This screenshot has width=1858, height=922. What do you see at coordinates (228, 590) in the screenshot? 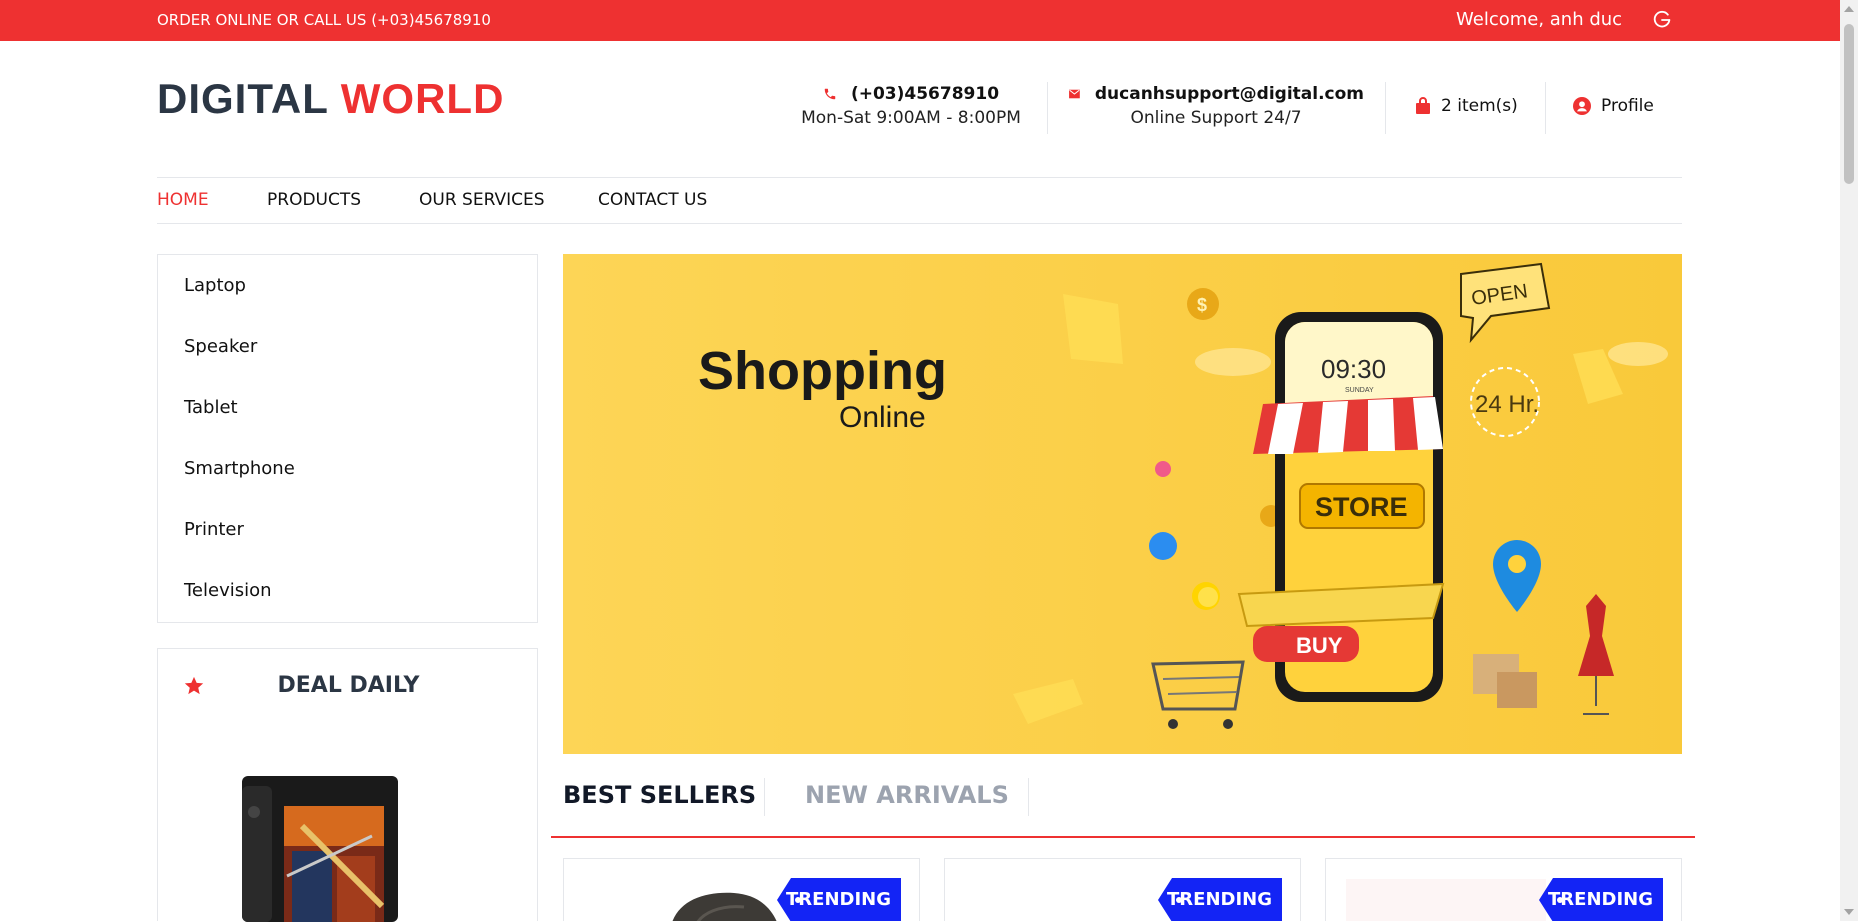
I see `category-television: Television` at bounding box center [228, 590].